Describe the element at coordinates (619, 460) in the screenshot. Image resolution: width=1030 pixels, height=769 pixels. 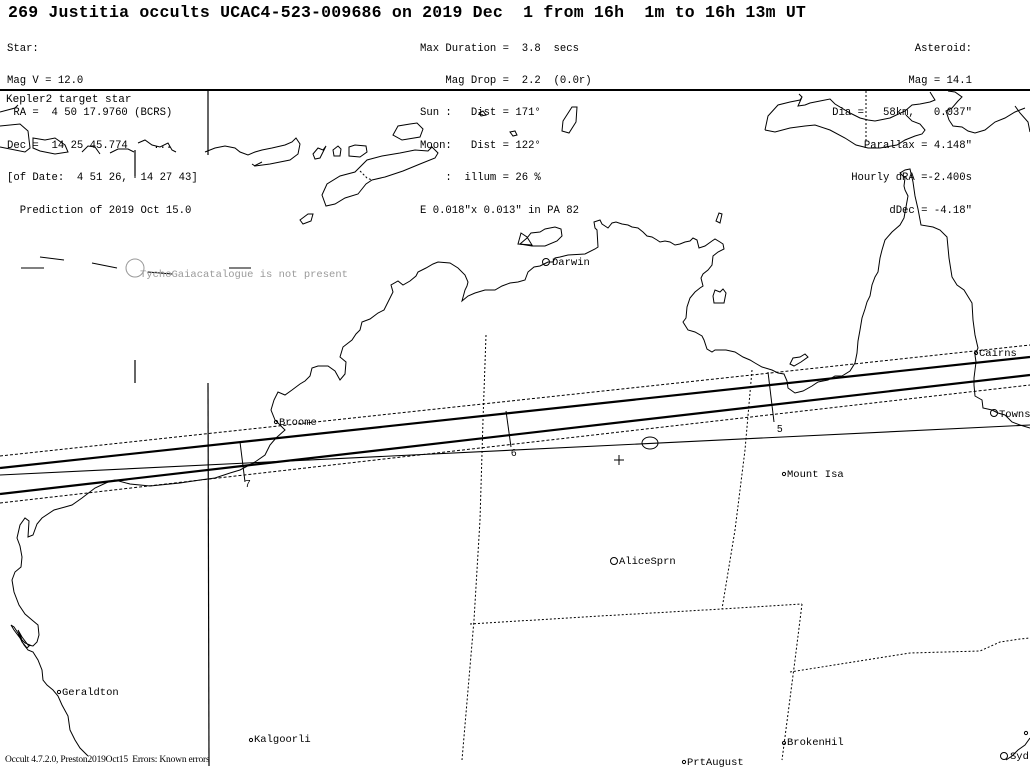
I see `subsolar-cross` at that location.